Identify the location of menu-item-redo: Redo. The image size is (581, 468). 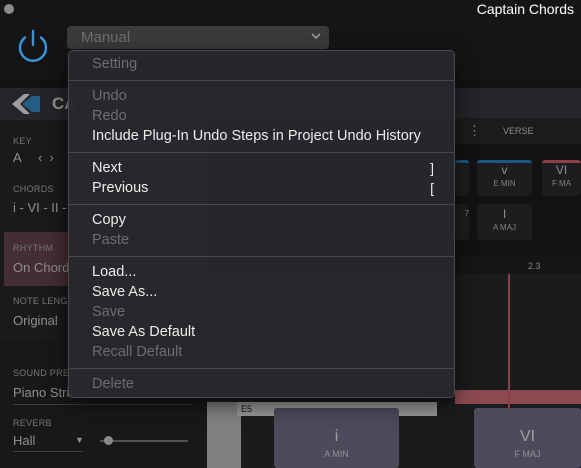
(109, 116).